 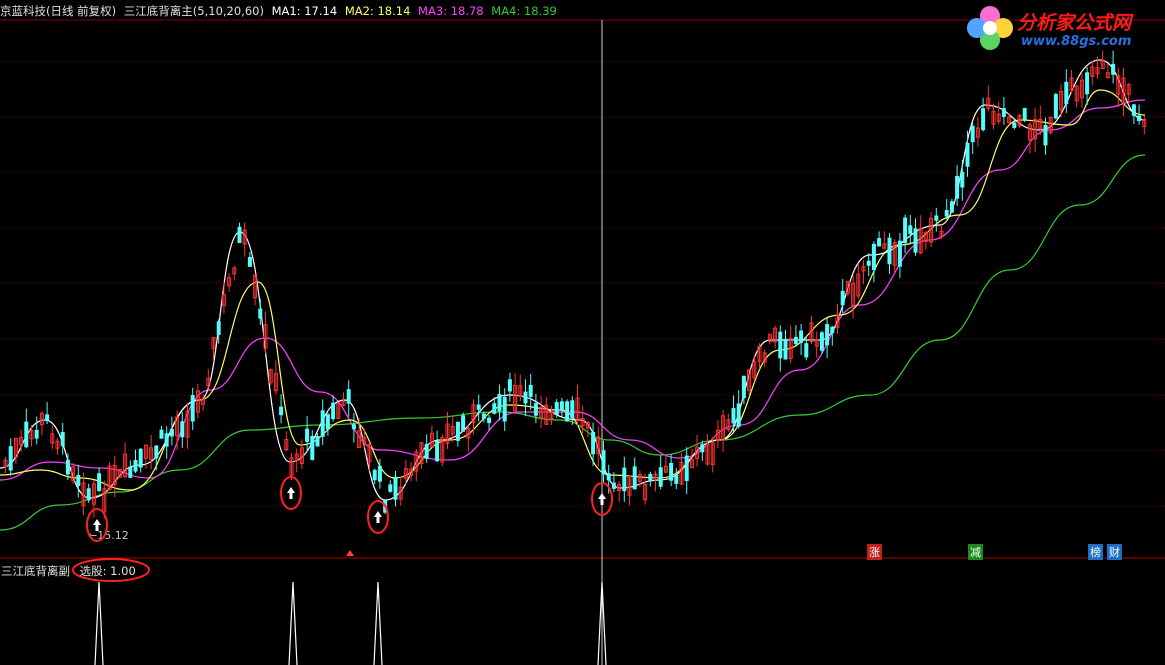 I want to click on flower-logo-icon, so click(x=990, y=28).